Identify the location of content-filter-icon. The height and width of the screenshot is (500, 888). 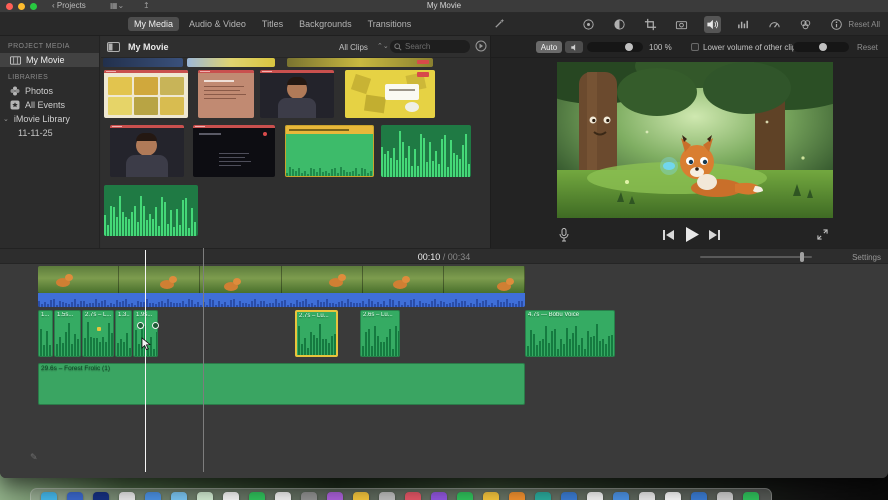
(481, 46).